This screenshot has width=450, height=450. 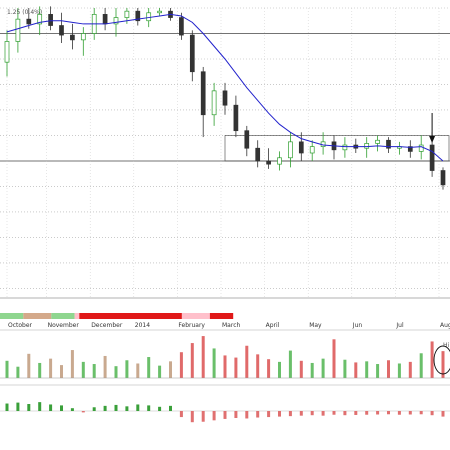 I want to click on month-tick-label: May, so click(x=315, y=325).